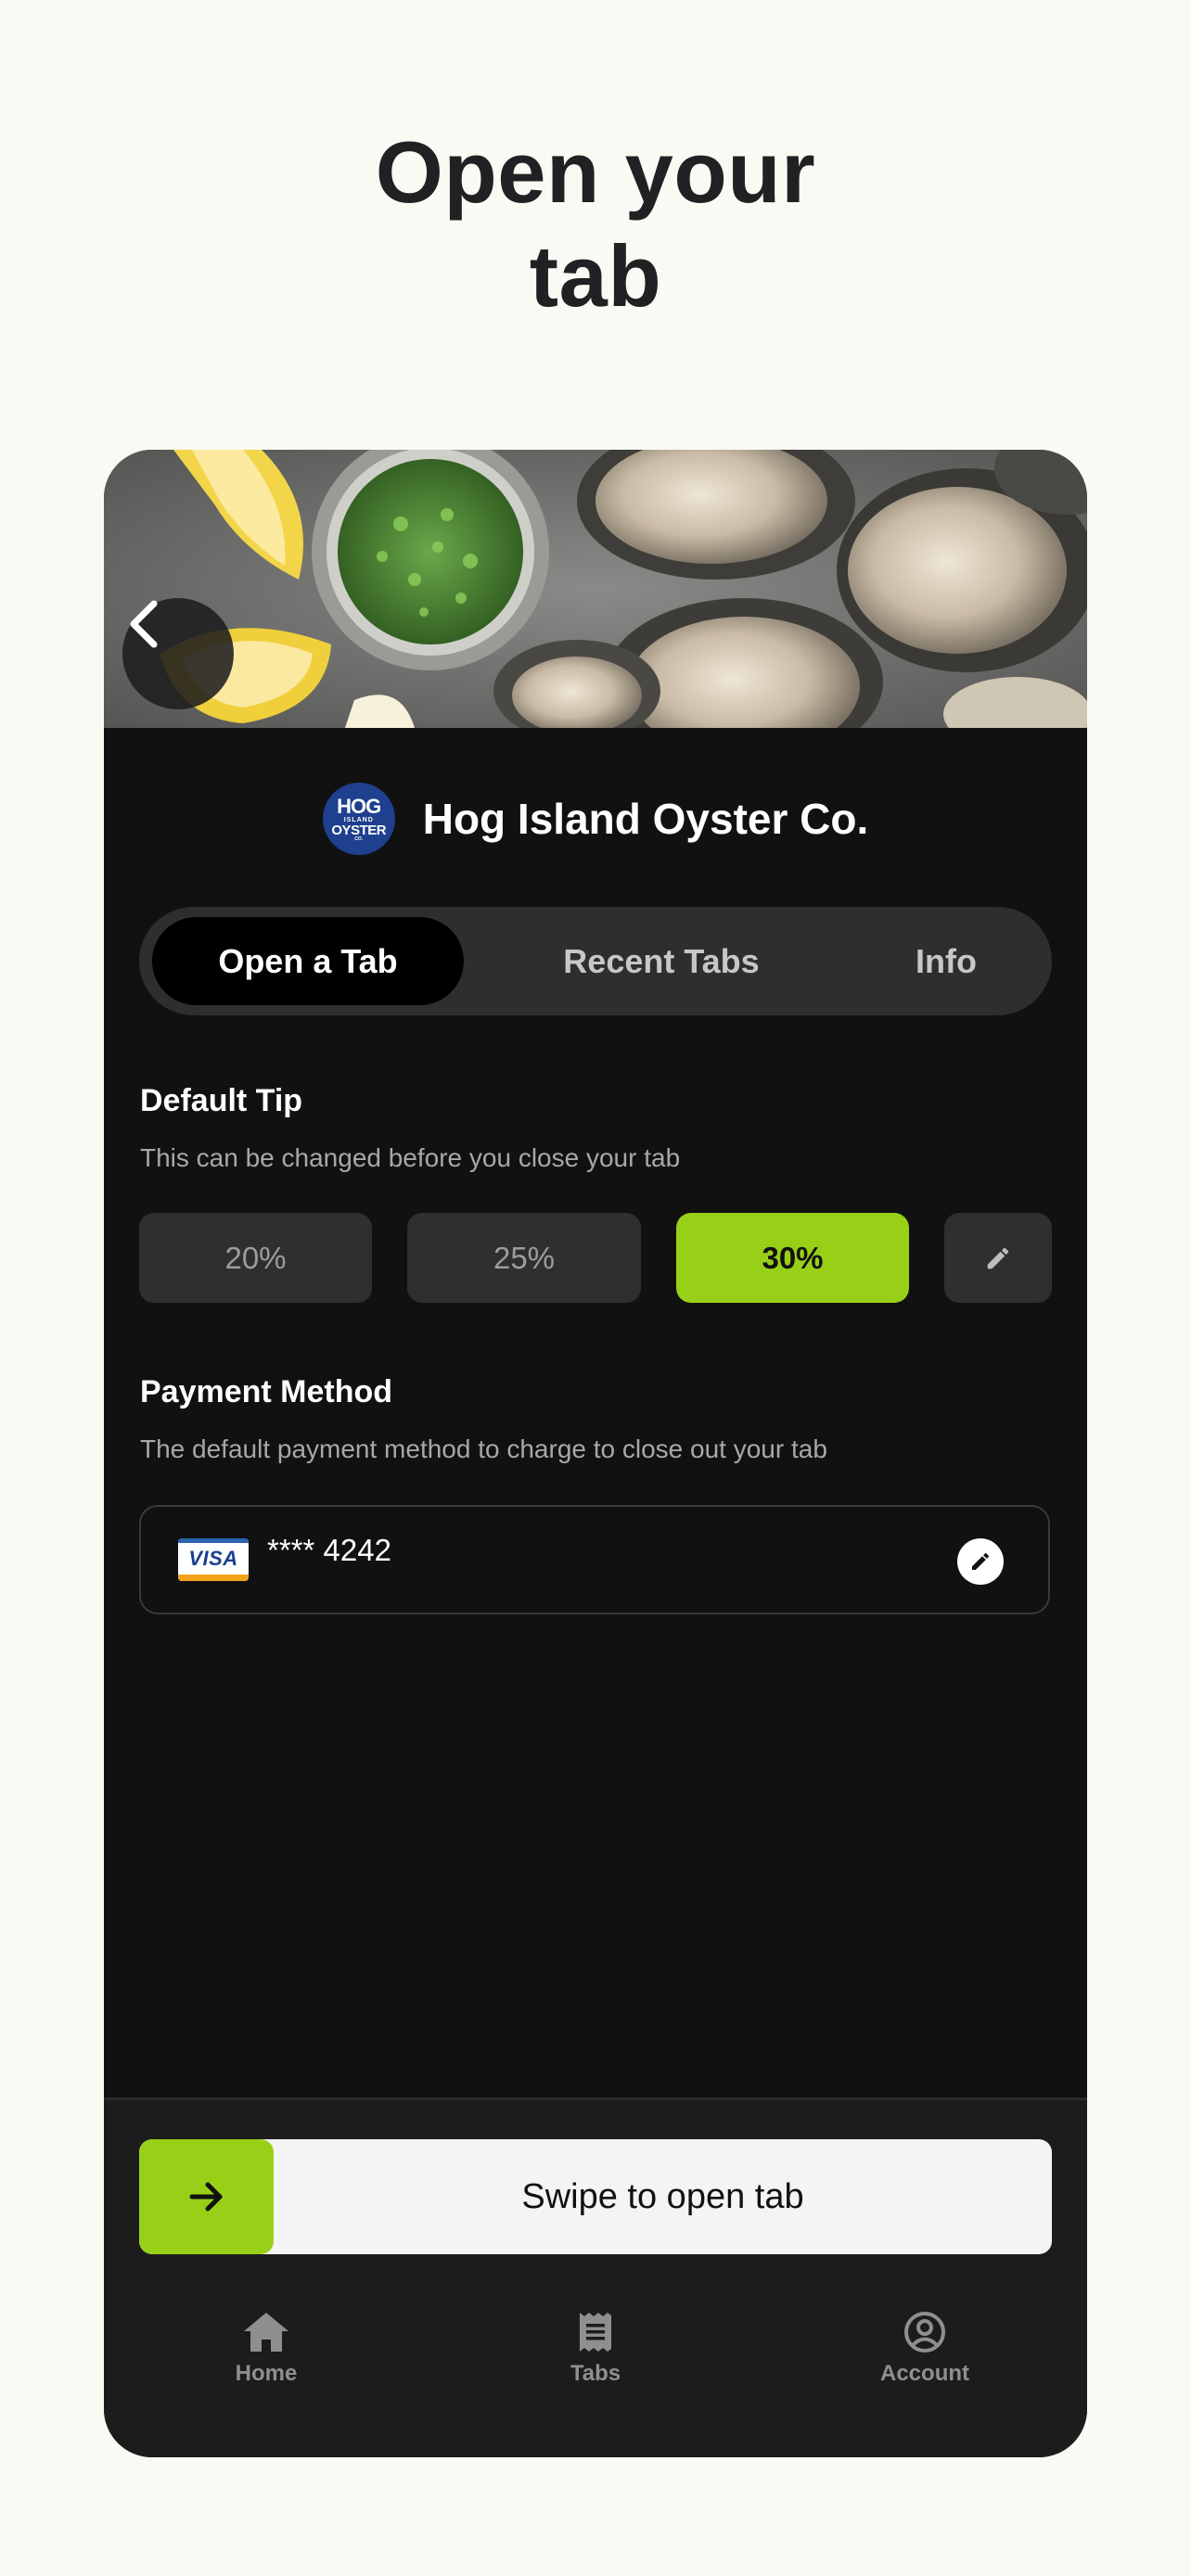 The width and height of the screenshot is (1191, 2576). I want to click on payment-method-title: Payment Method, so click(266, 1391).